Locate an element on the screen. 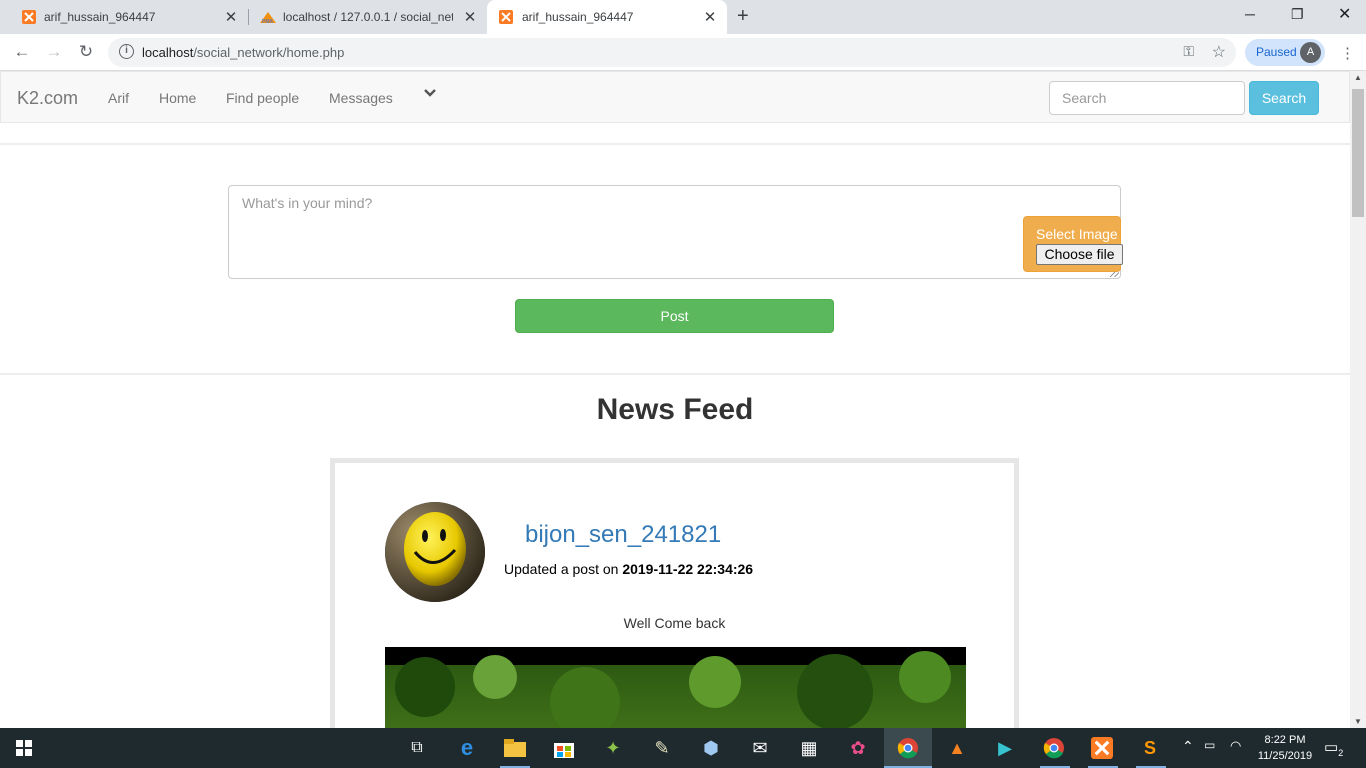 The width and height of the screenshot is (1366, 768). minimize-icon: ─ is located at coordinates (1250, 14).